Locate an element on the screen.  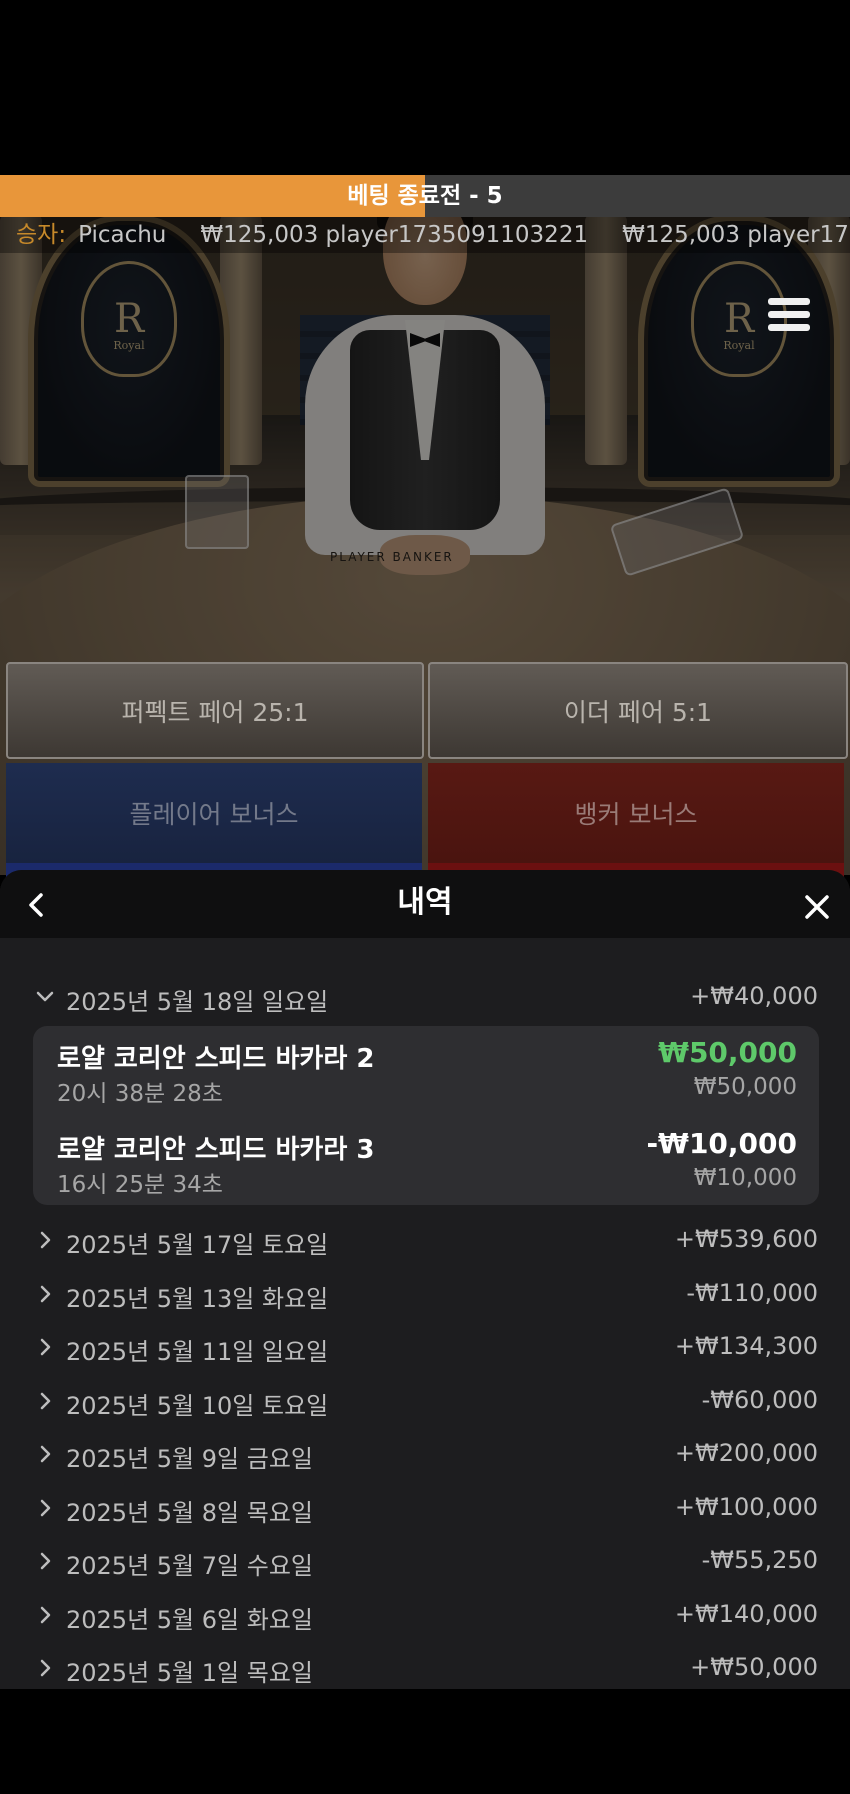
day-total: -₩55,250 is located at coordinates (759, 1560).